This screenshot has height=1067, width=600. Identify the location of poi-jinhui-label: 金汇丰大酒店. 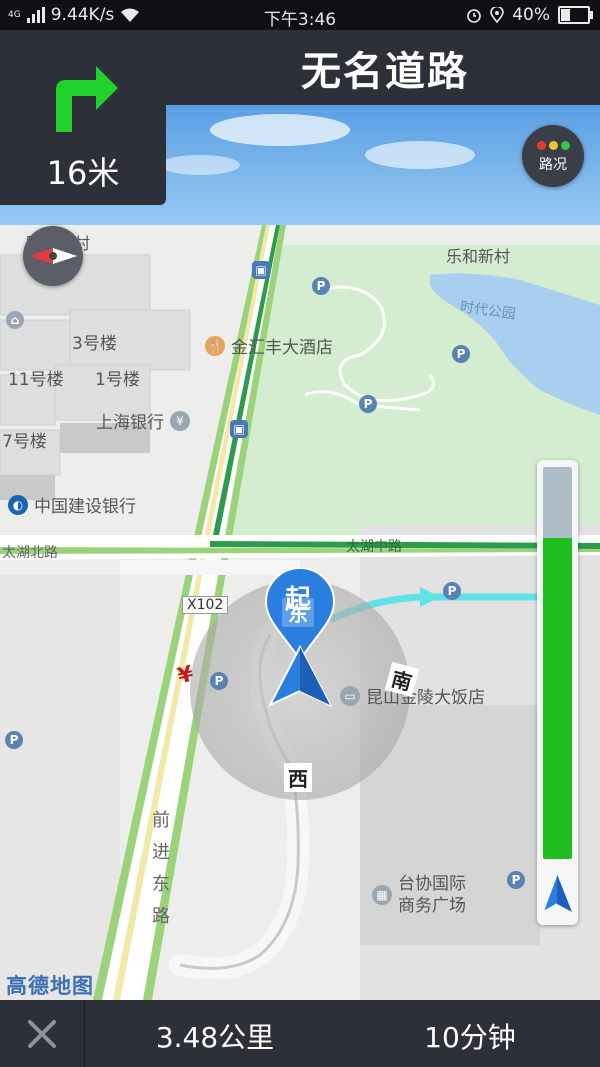
(282, 348).